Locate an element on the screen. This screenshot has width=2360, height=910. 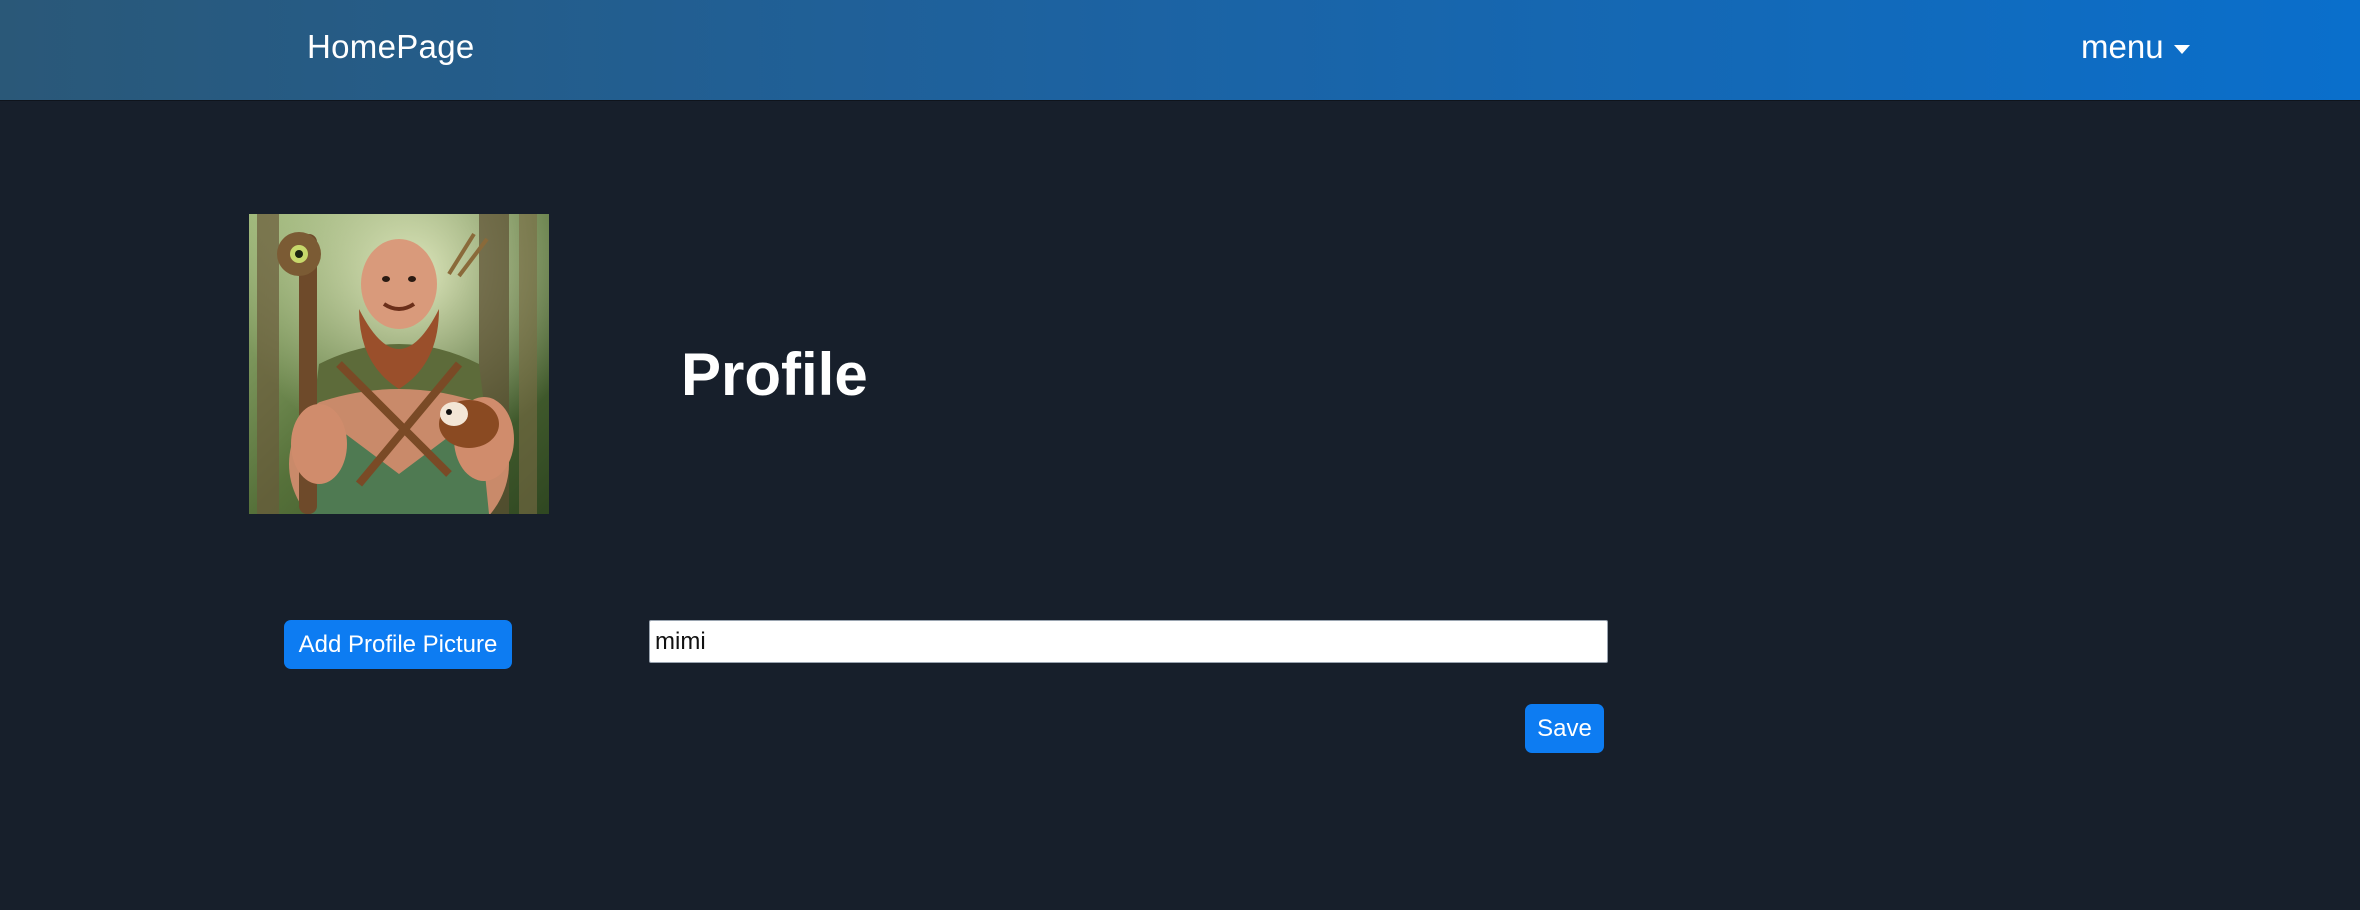
homepage-link: HomePage is located at coordinates (391, 47).